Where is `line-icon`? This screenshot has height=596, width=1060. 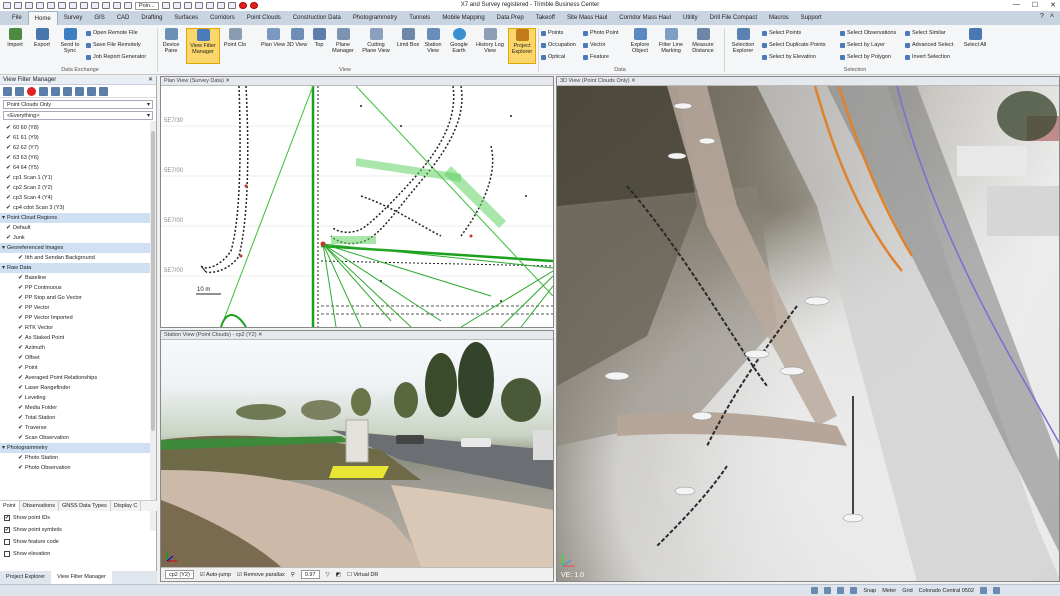 line-icon is located at coordinates (198, 5).